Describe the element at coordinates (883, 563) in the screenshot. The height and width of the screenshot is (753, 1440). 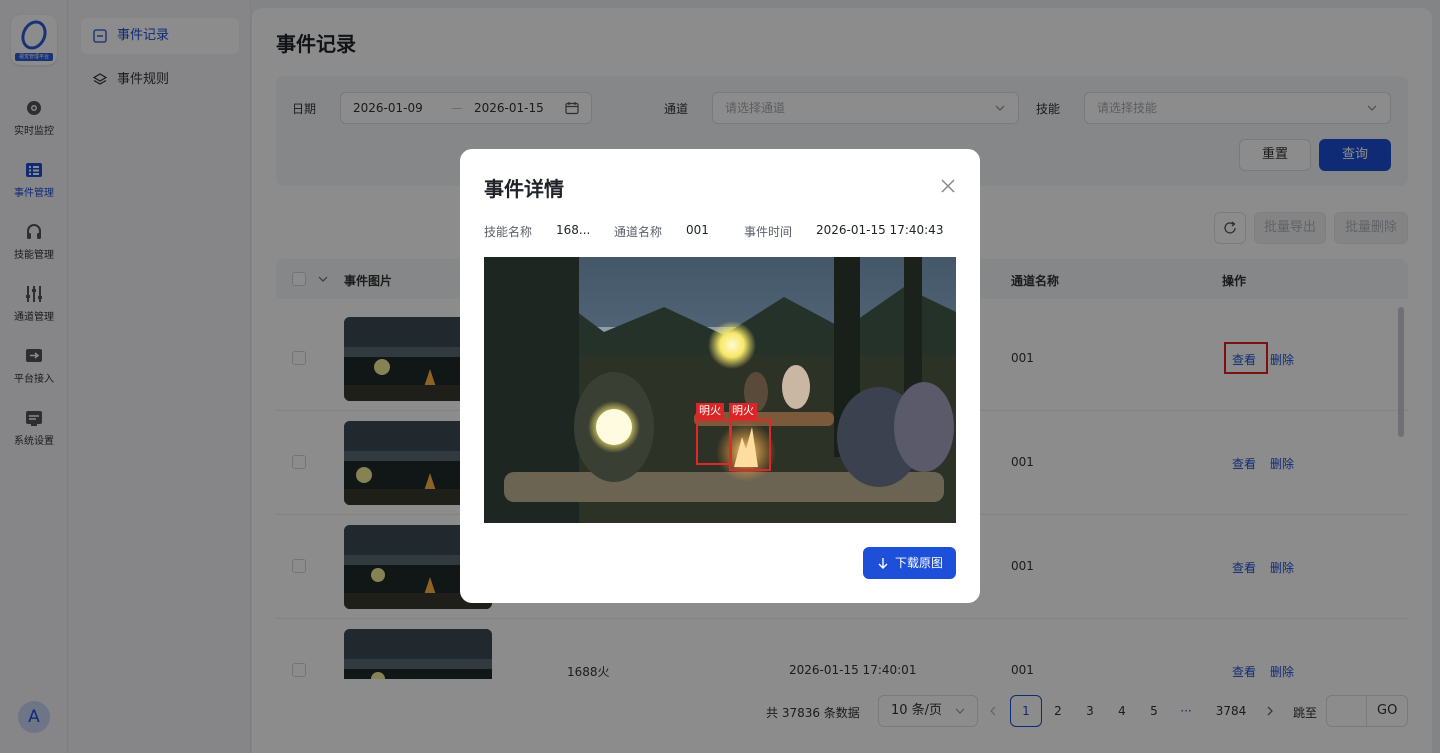
I see `arrow-down-icon` at that location.